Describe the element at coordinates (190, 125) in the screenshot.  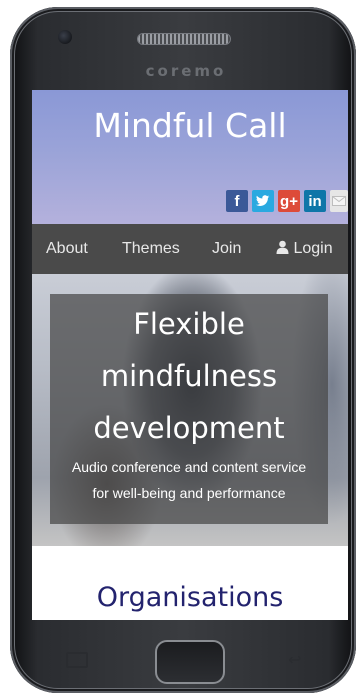
I see `site-title: Mindful Call` at that location.